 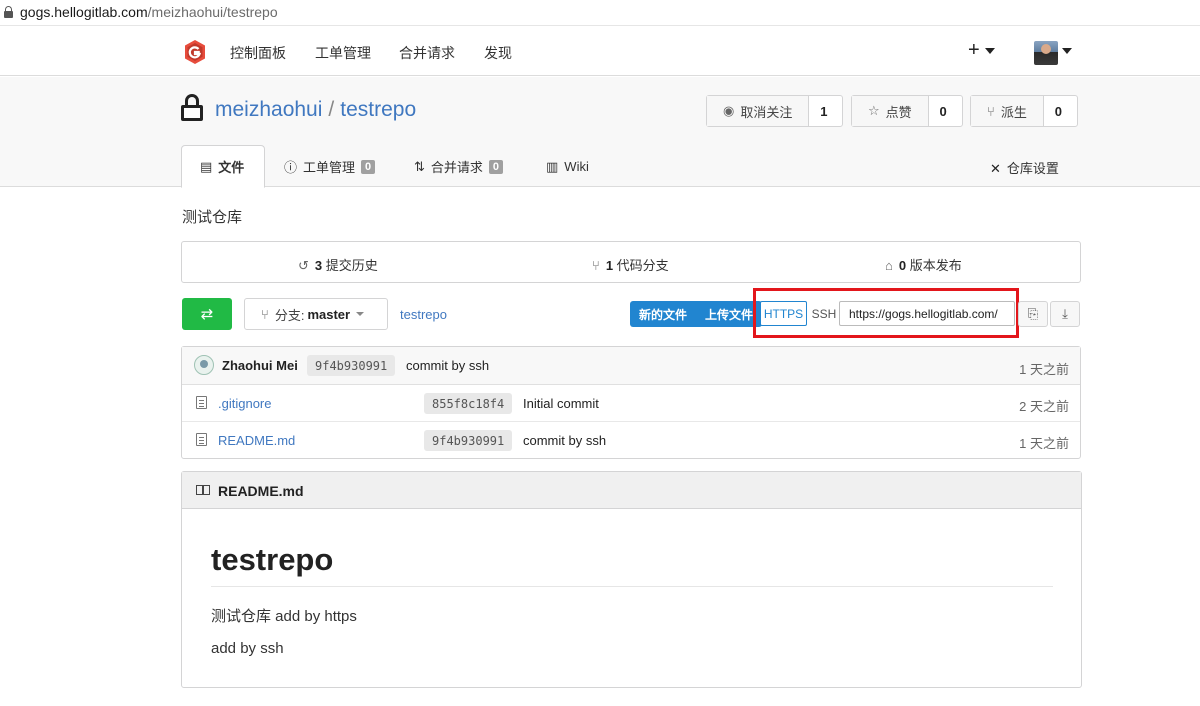 I want to click on new-file-button: 新的文件, so click(x=663, y=314).